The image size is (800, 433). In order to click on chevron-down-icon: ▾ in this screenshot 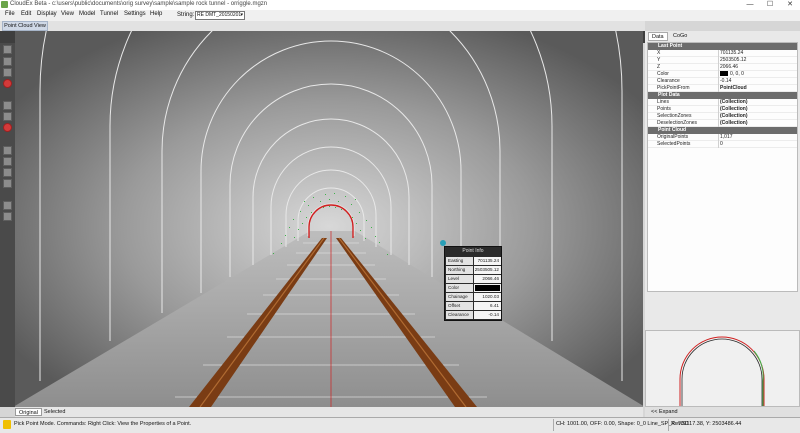, I will do `click(241, 15)`.